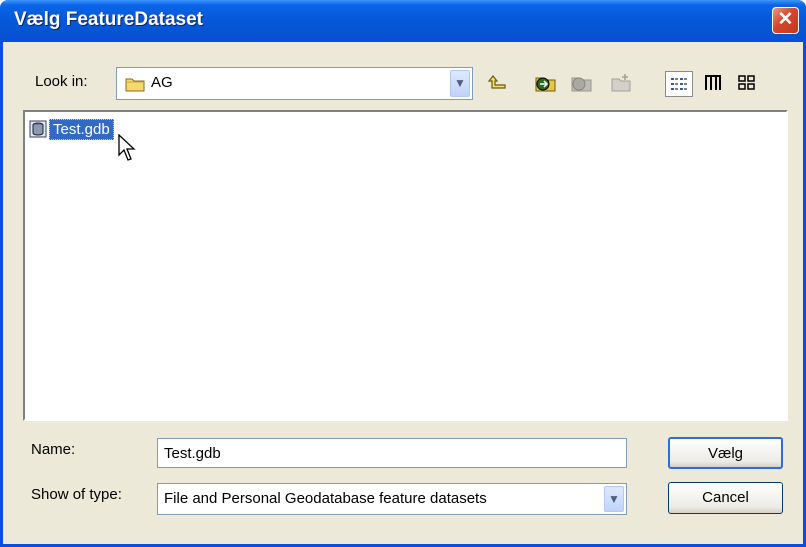  Describe the element at coordinates (713, 83) in the screenshot. I see `details-view-icon` at that location.